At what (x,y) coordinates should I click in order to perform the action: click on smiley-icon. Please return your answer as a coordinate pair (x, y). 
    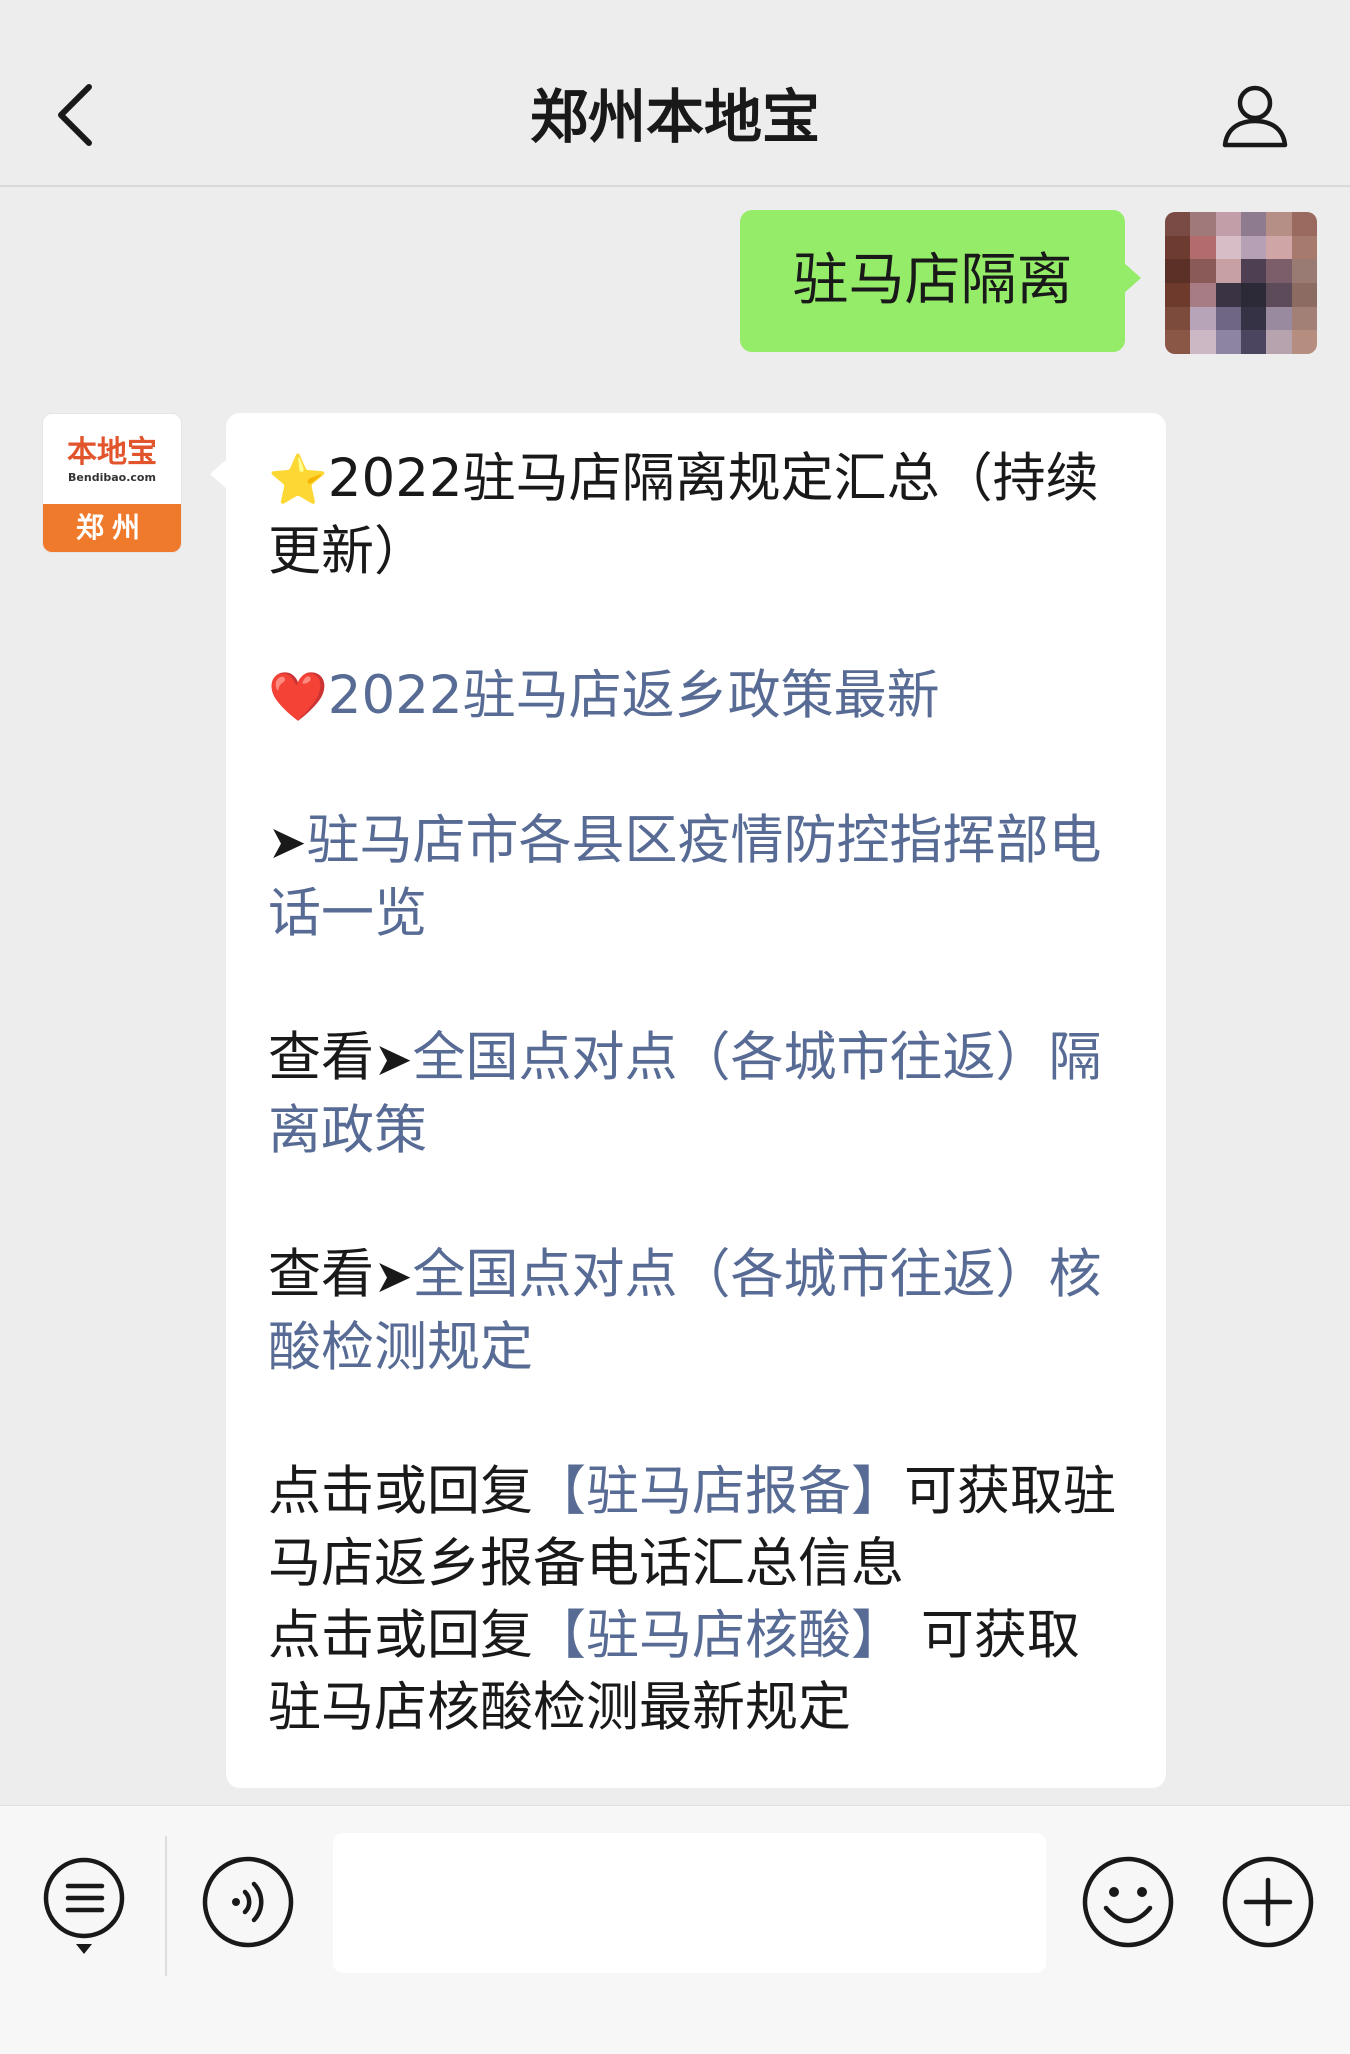
    Looking at the image, I should click on (1128, 1902).